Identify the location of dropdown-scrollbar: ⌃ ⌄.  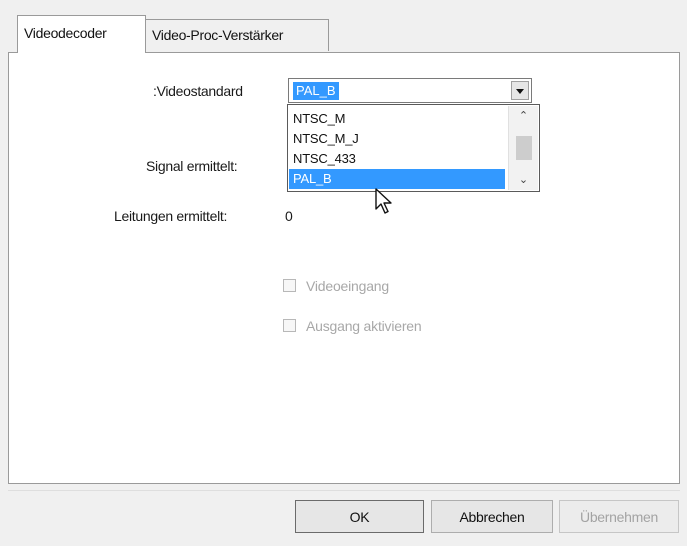
(523, 148).